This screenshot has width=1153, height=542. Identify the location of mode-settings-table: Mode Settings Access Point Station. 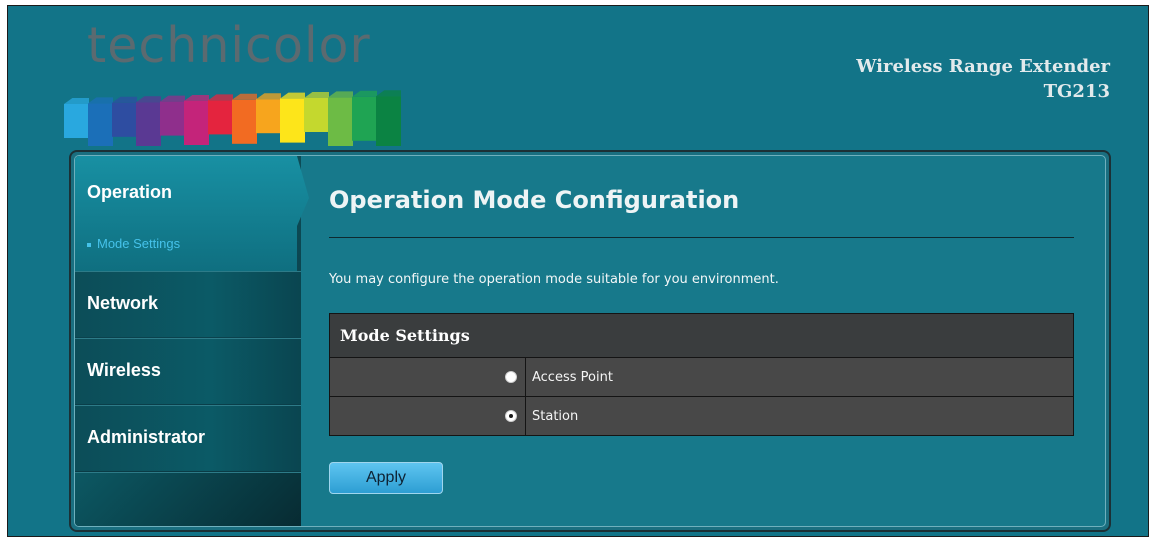
(701, 374).